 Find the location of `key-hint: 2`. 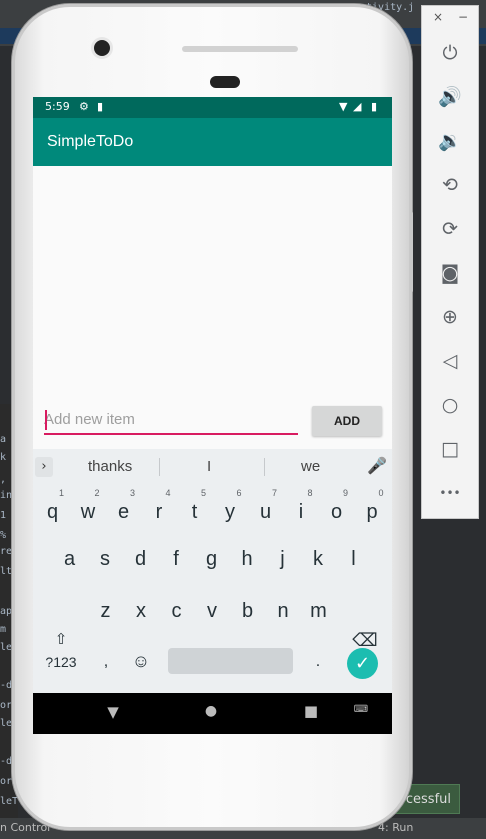

key-hint: 2 is located at coordinates (97, 493).